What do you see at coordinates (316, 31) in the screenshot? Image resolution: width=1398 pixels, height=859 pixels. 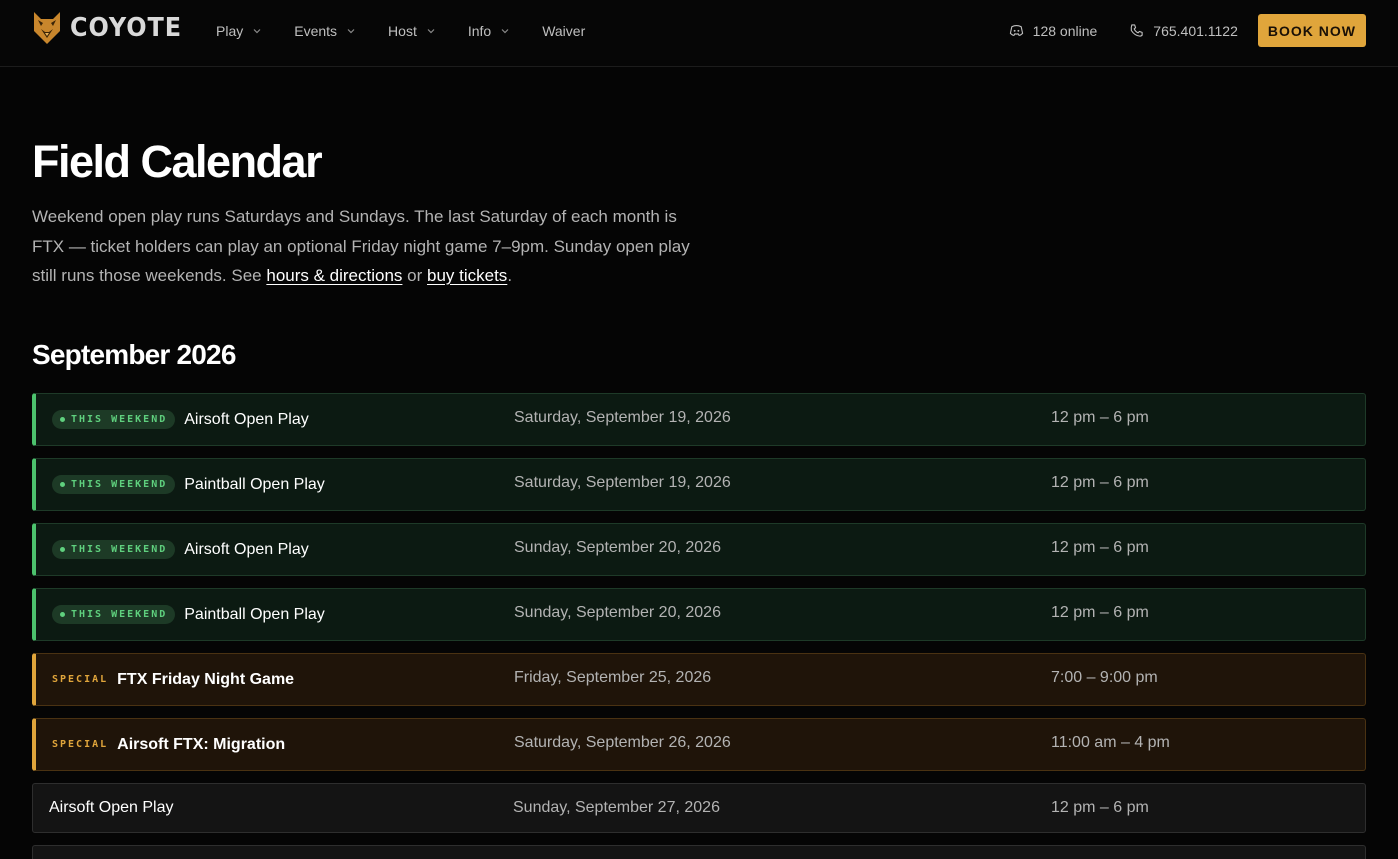 I see `nav-events-label: Events` at bounding box center [316, 31].